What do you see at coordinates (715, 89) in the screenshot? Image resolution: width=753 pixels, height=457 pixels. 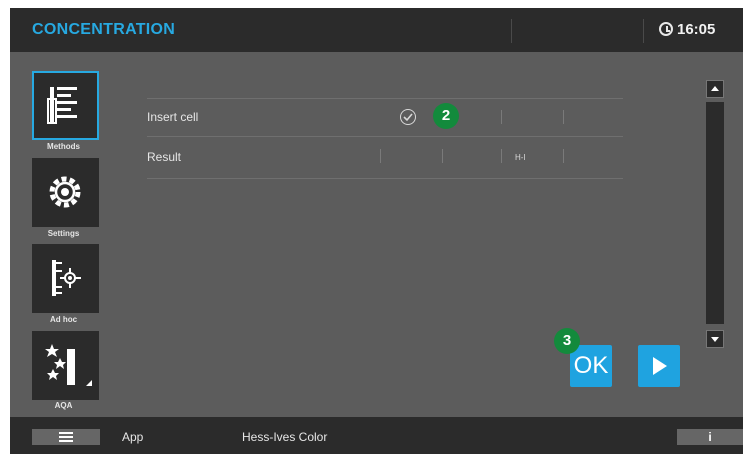 I see `scroll-up-button` at bounding box center [715, 89].